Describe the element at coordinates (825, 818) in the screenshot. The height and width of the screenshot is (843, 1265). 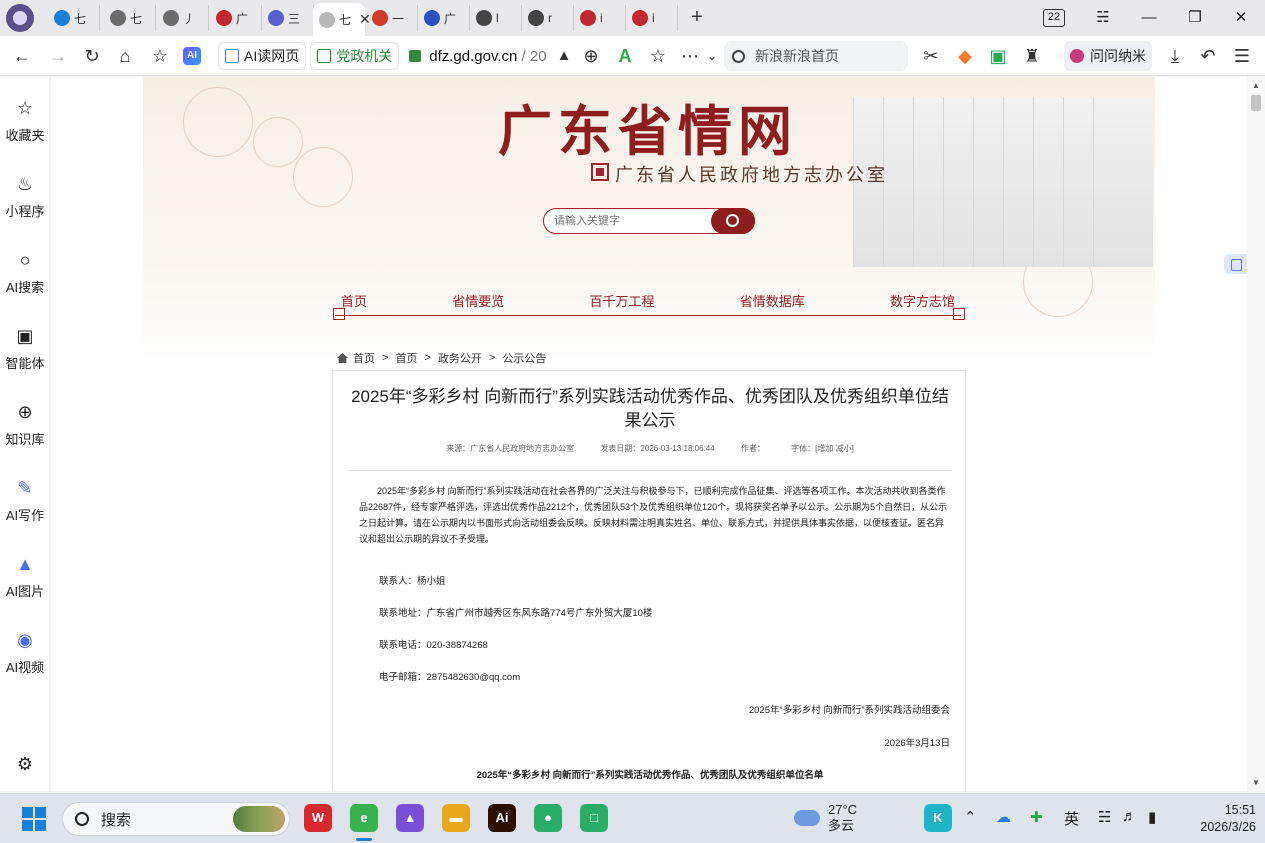
I see `weather-widget: 27°C 多云` at that location.